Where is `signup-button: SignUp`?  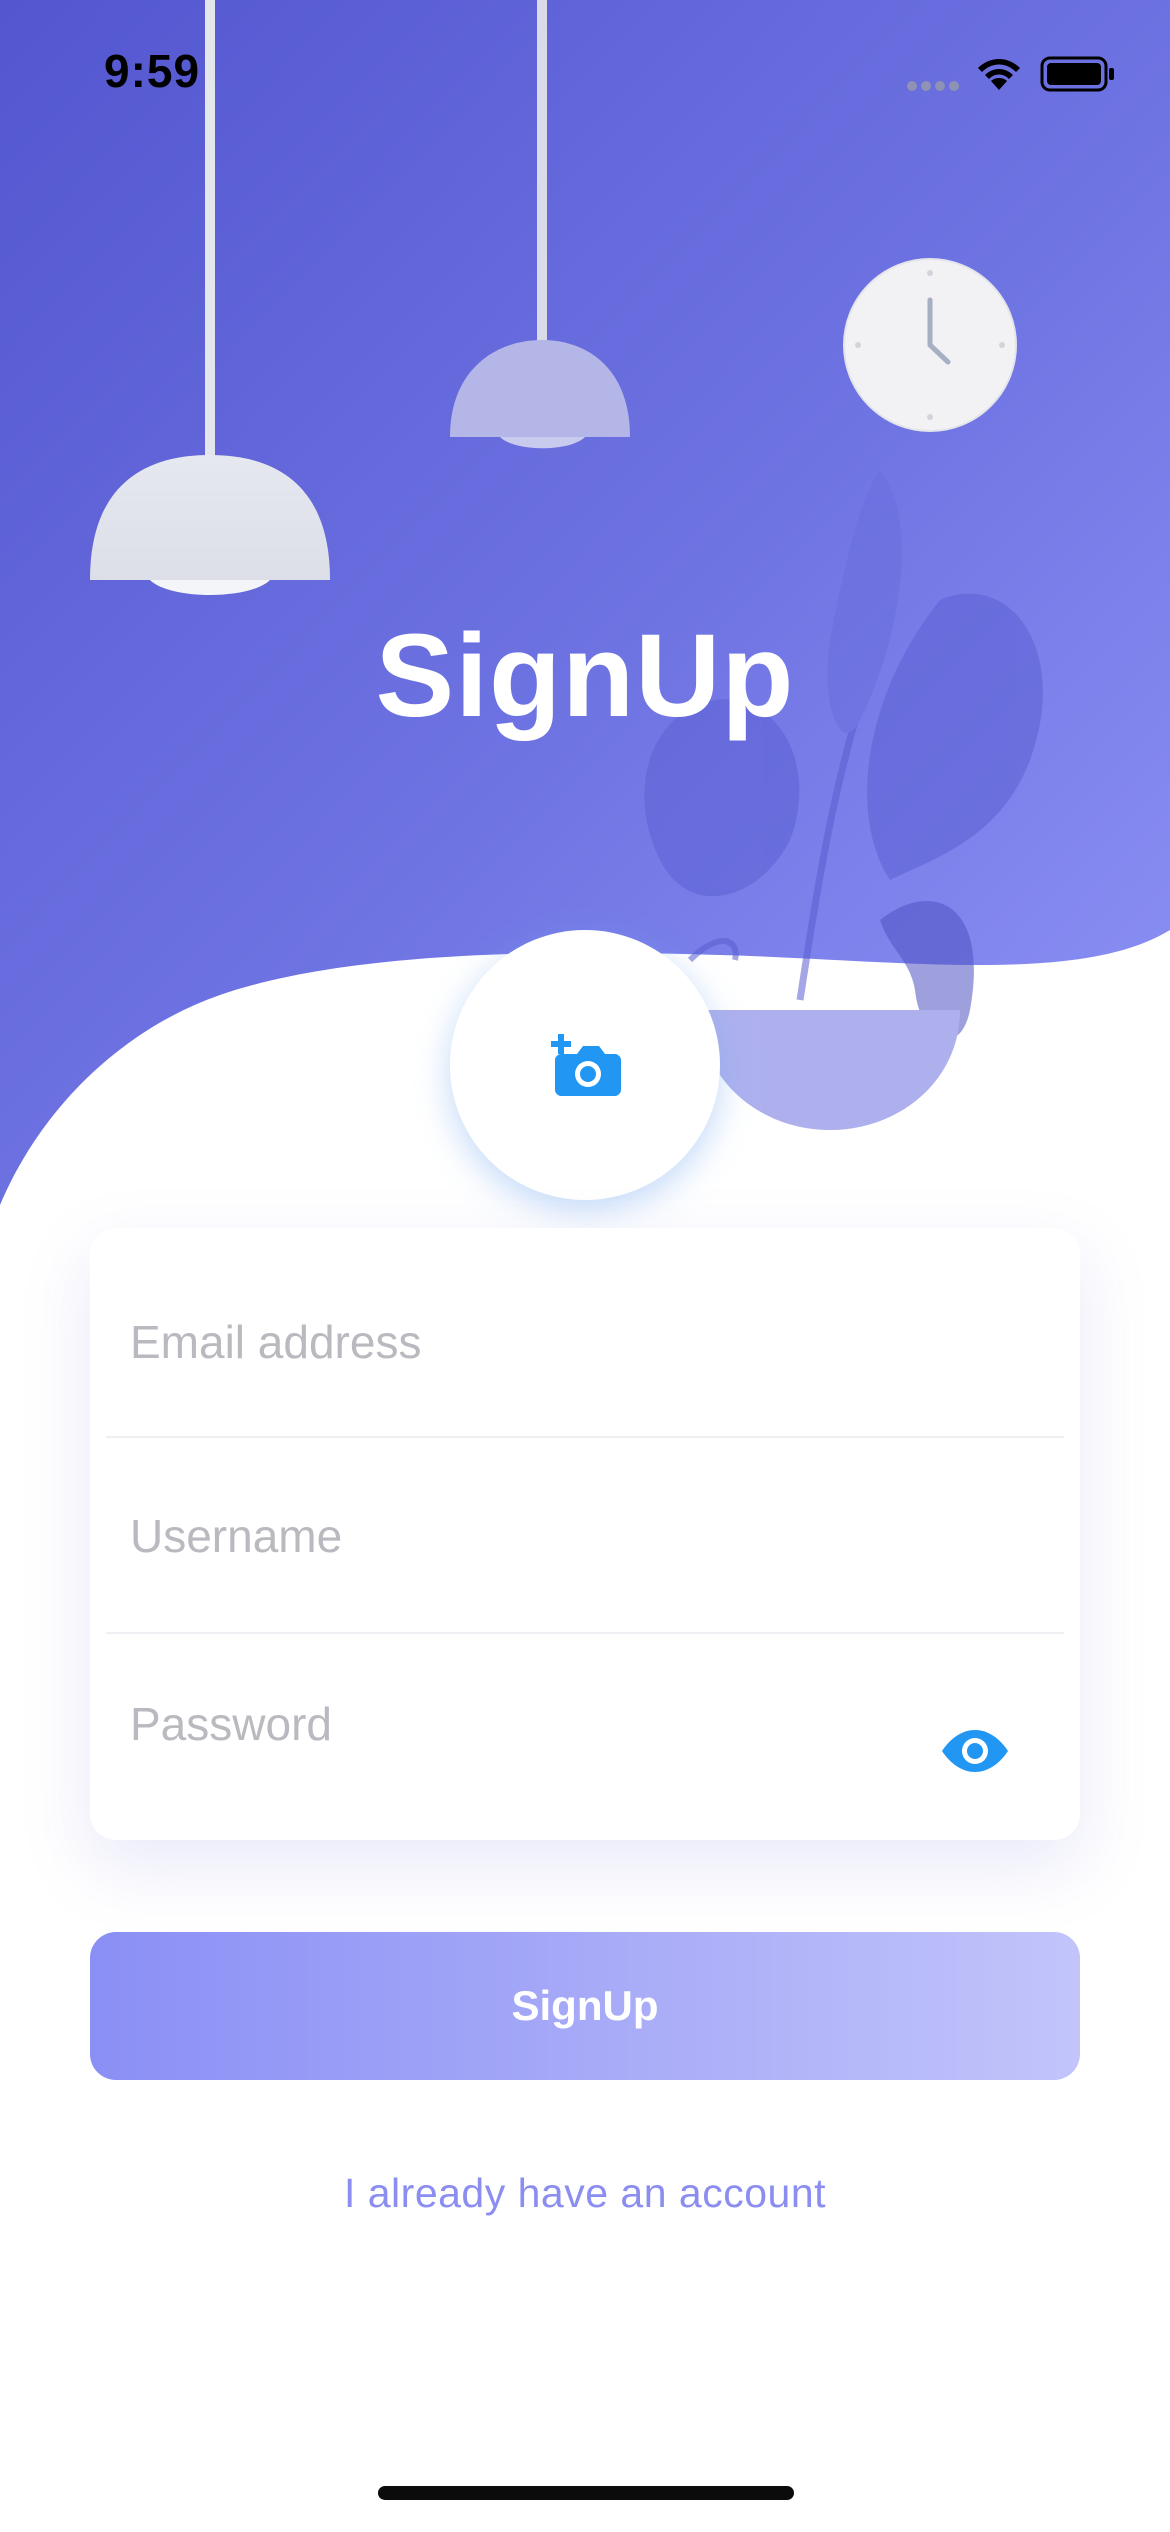 signup-button: SignUp is located at coordinates (585, 2006).